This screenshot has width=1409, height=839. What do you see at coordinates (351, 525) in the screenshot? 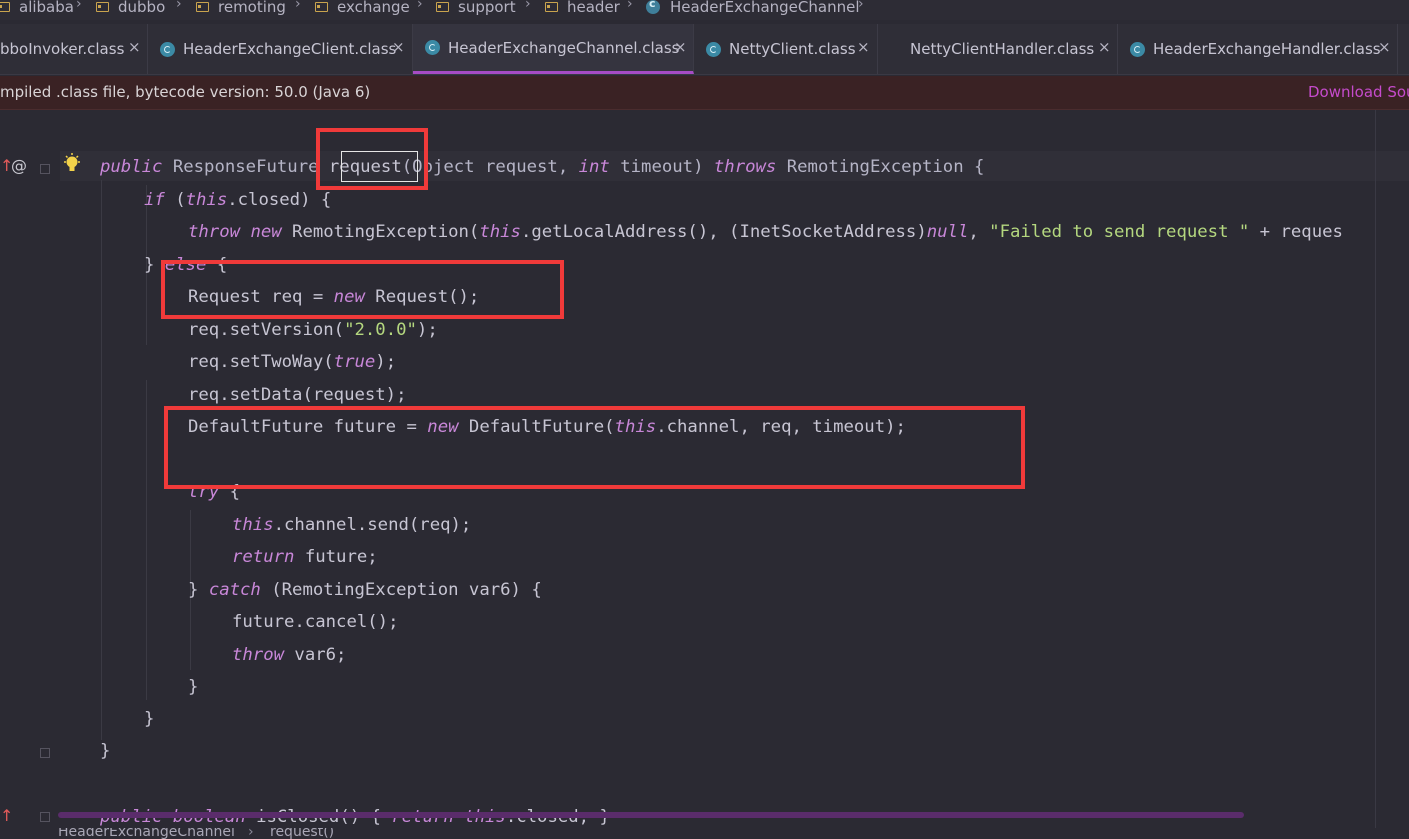
I see `code-line: this.channel.send(req);` at bounding box center [351, 525].